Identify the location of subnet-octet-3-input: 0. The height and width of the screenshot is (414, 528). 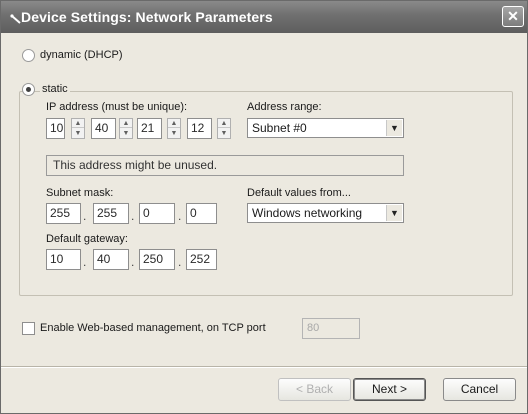
(157, 213).